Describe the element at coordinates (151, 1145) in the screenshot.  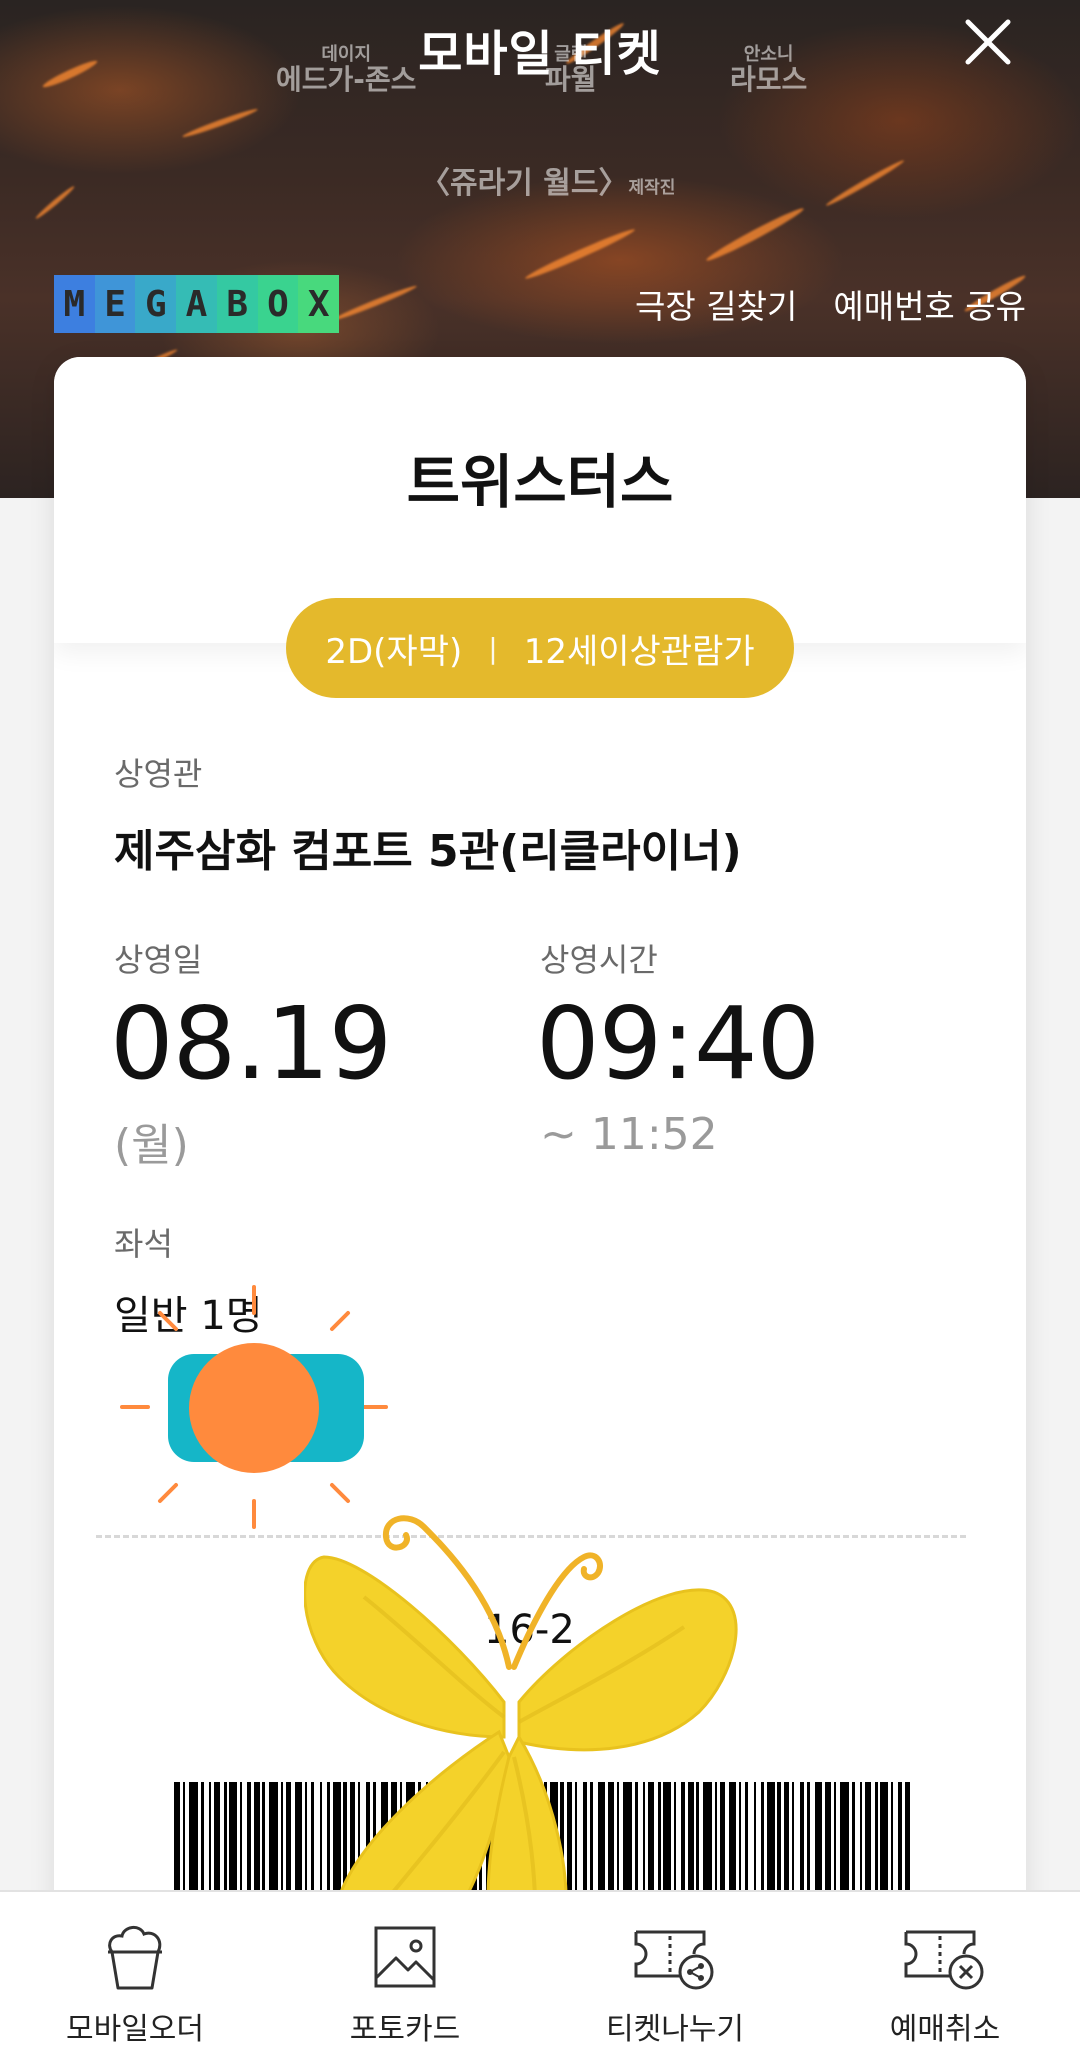
I see `weekday-value: (월)` at that location.